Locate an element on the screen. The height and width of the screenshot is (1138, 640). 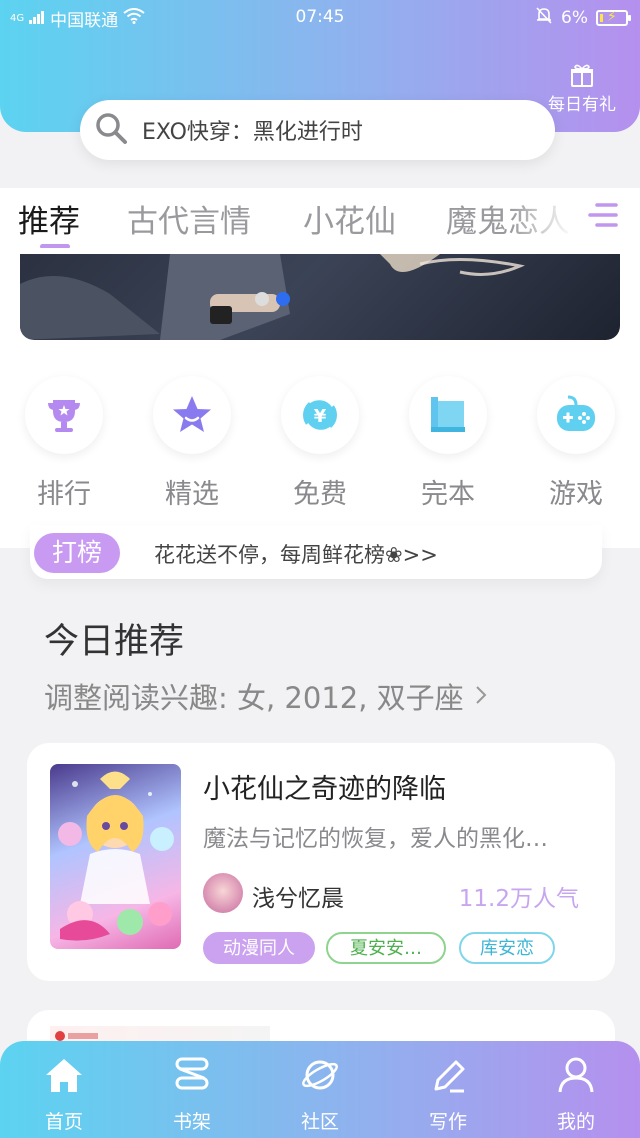
category-ranking: 排行 is located at coordinates (64, 443).